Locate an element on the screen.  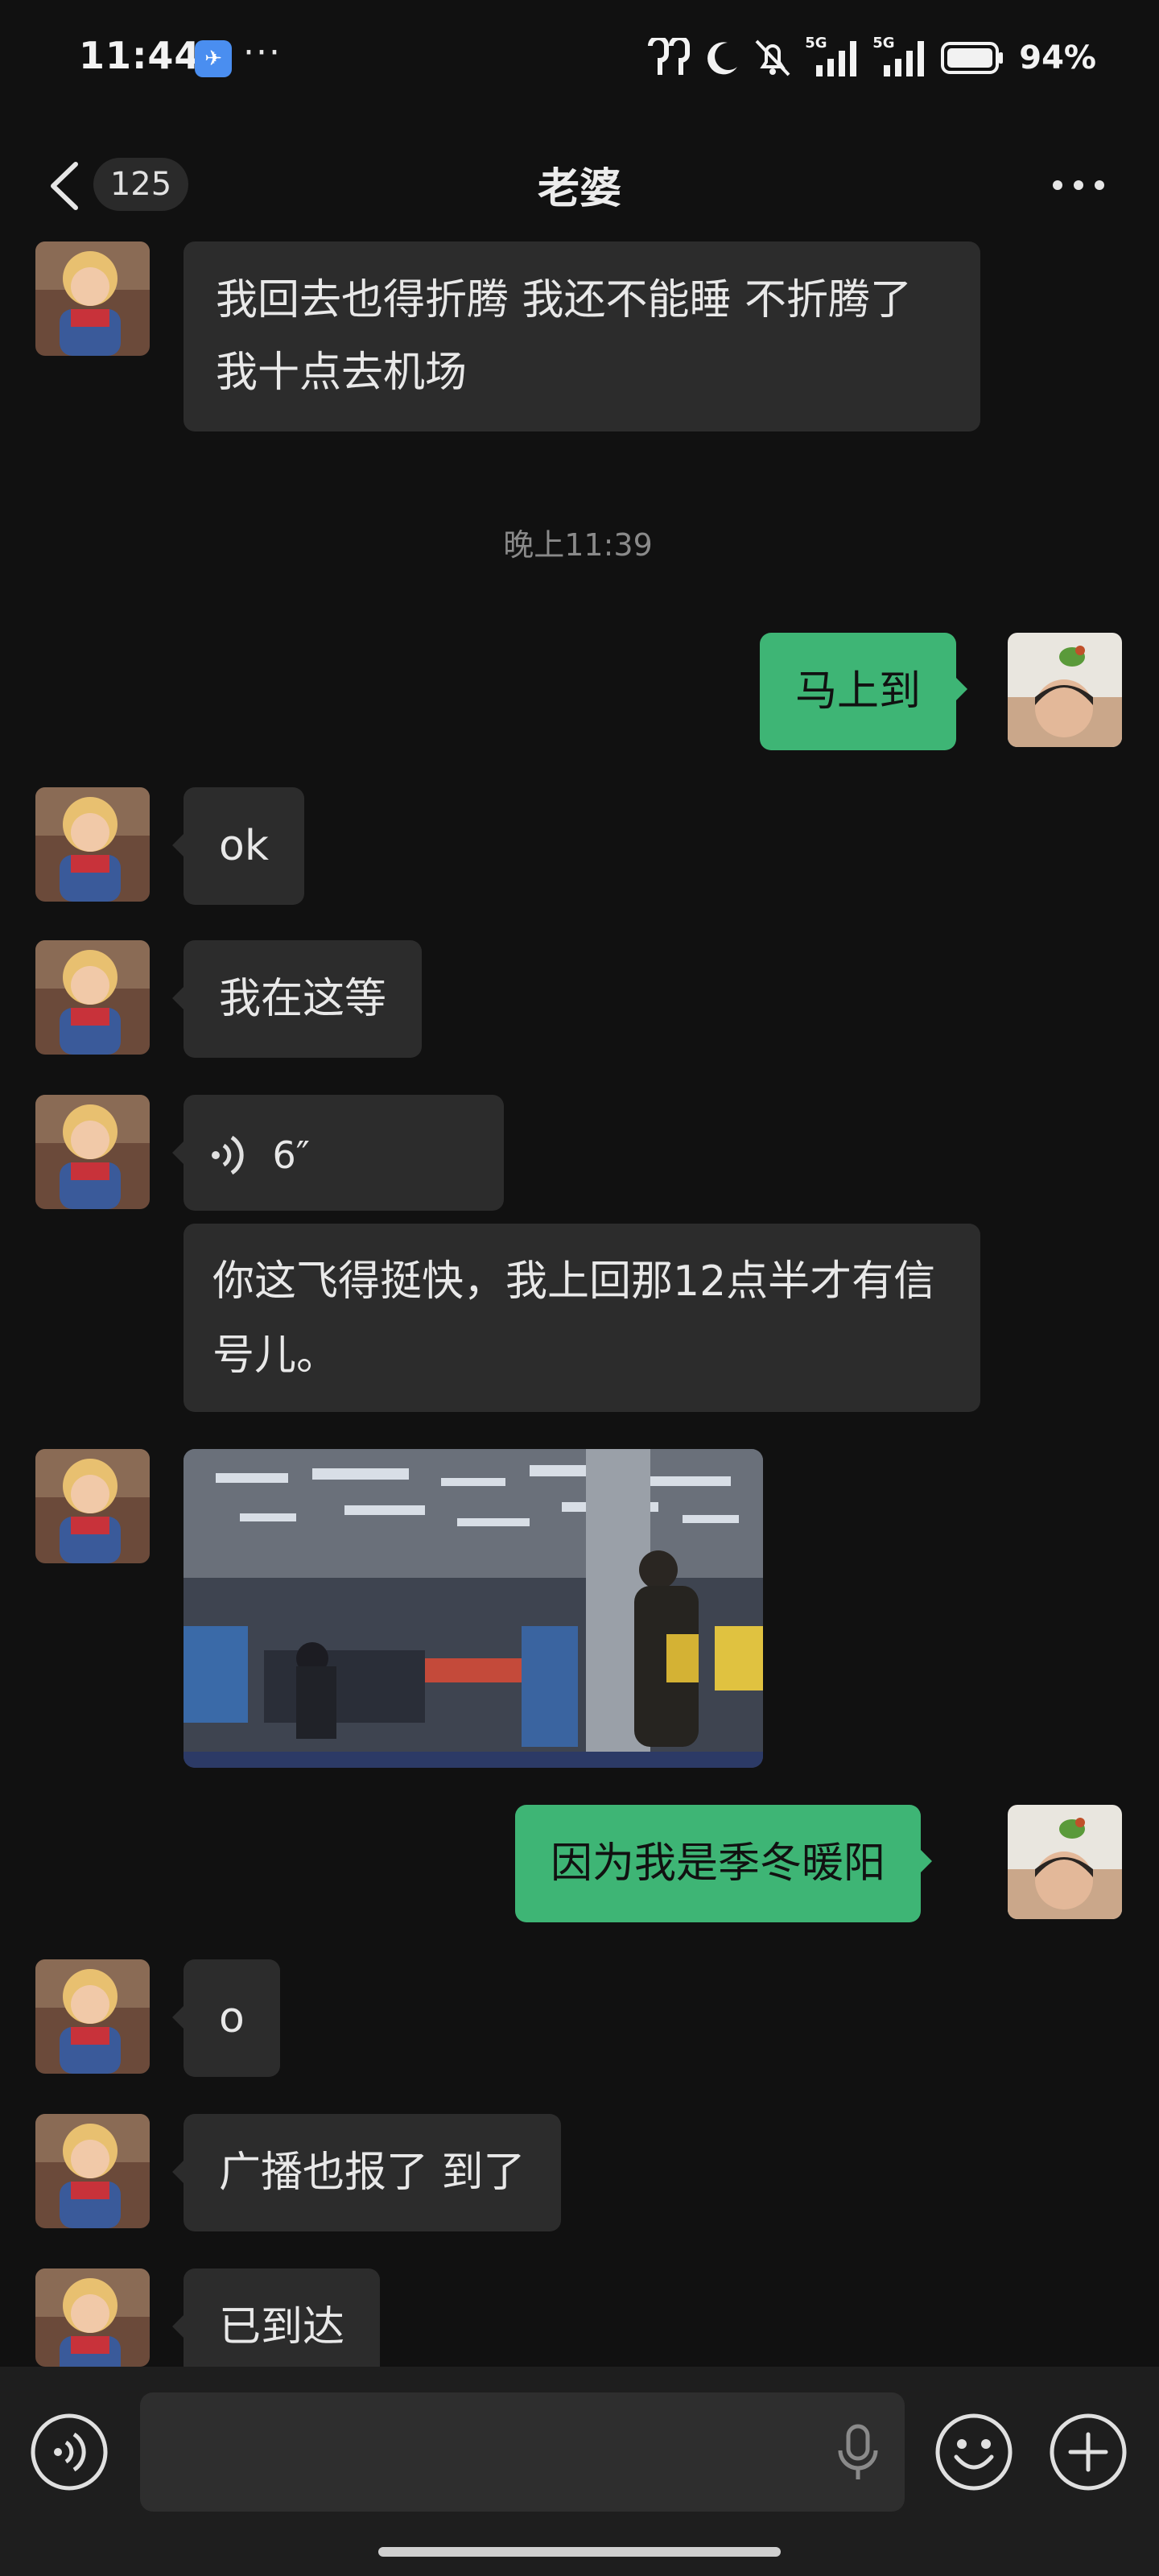
status-time: 11:44 is located at coordinates (140, 55).